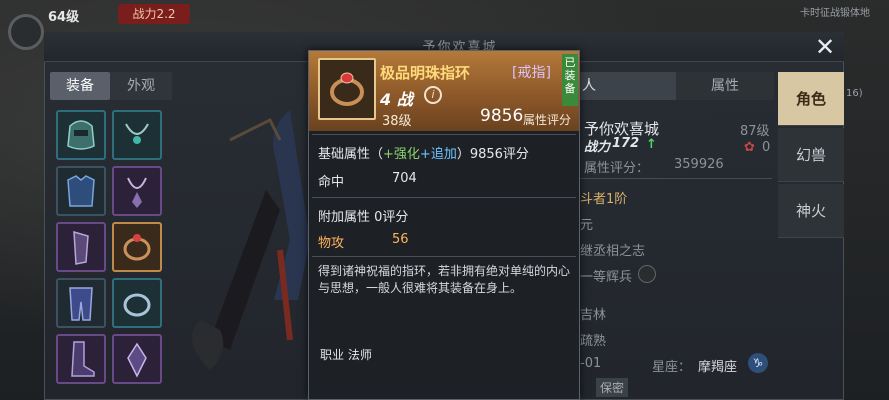 The height and width of the screenshot is (400, 889). I want to click on rank-text: 斗者1阶, so click(604, 199).